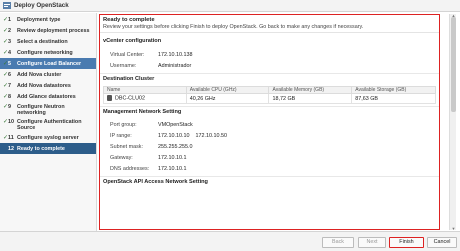 The height and width of the screenshot is (251, 460). What do you see at coordinates (393, 90) in the screenshot?
I see `col-header: Available Storage (GB)` at bounding box center [393, 90].